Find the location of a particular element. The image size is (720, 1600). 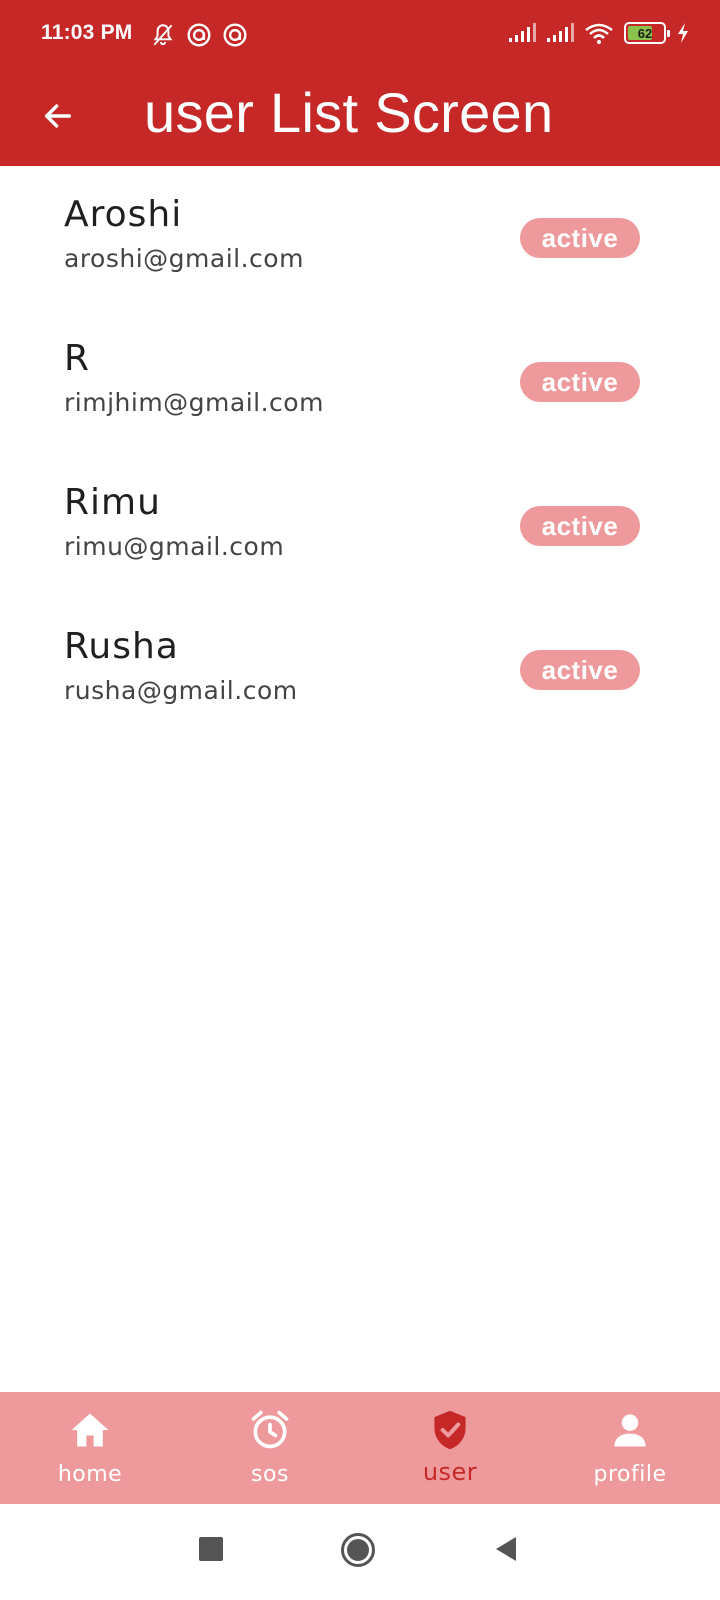

nav-item-profile: profile is located at coordinates (630, 1448).